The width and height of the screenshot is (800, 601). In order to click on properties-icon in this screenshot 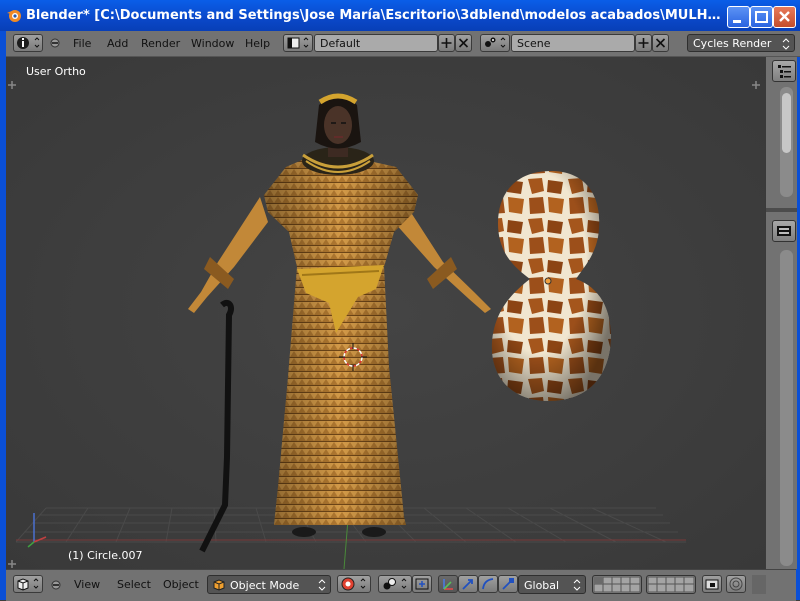, I will do `click(784, 231)`.